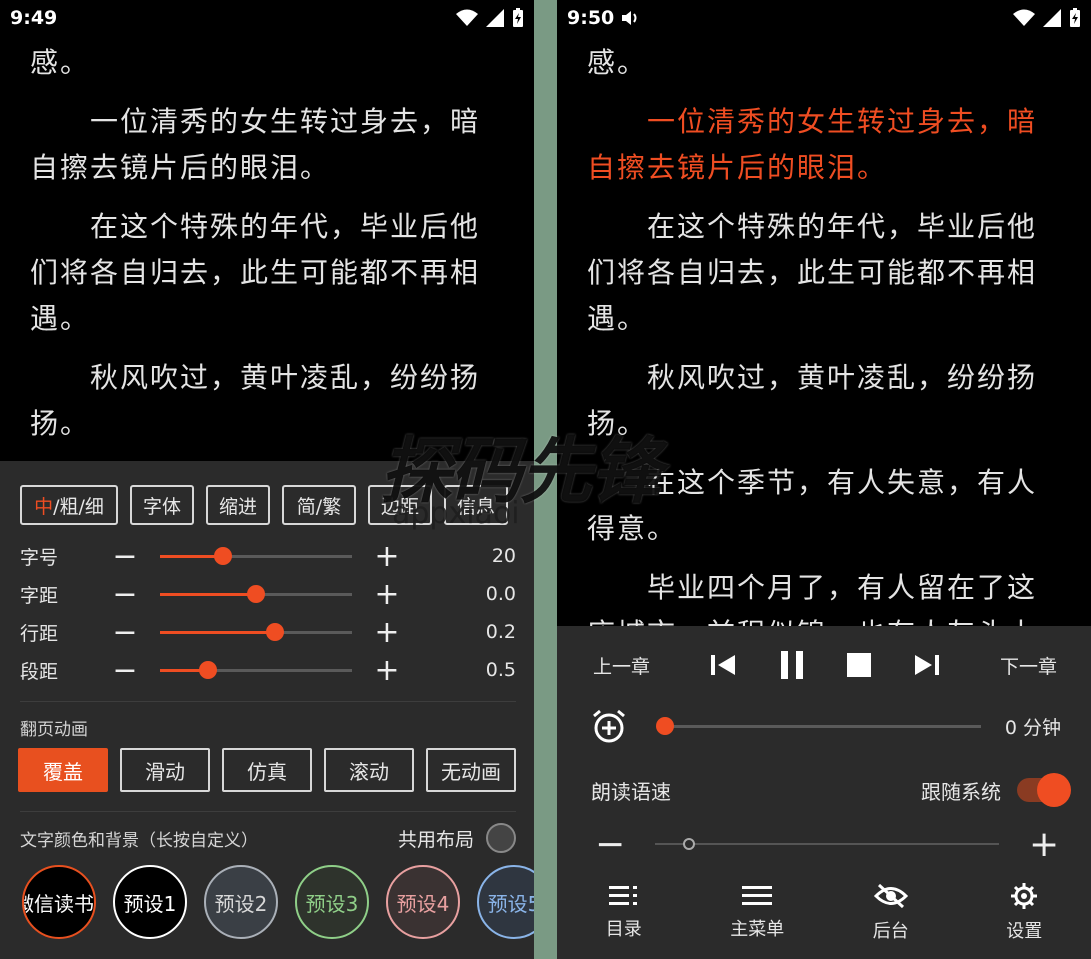  I want to click on follow-system-switch, so click(1044, 790).